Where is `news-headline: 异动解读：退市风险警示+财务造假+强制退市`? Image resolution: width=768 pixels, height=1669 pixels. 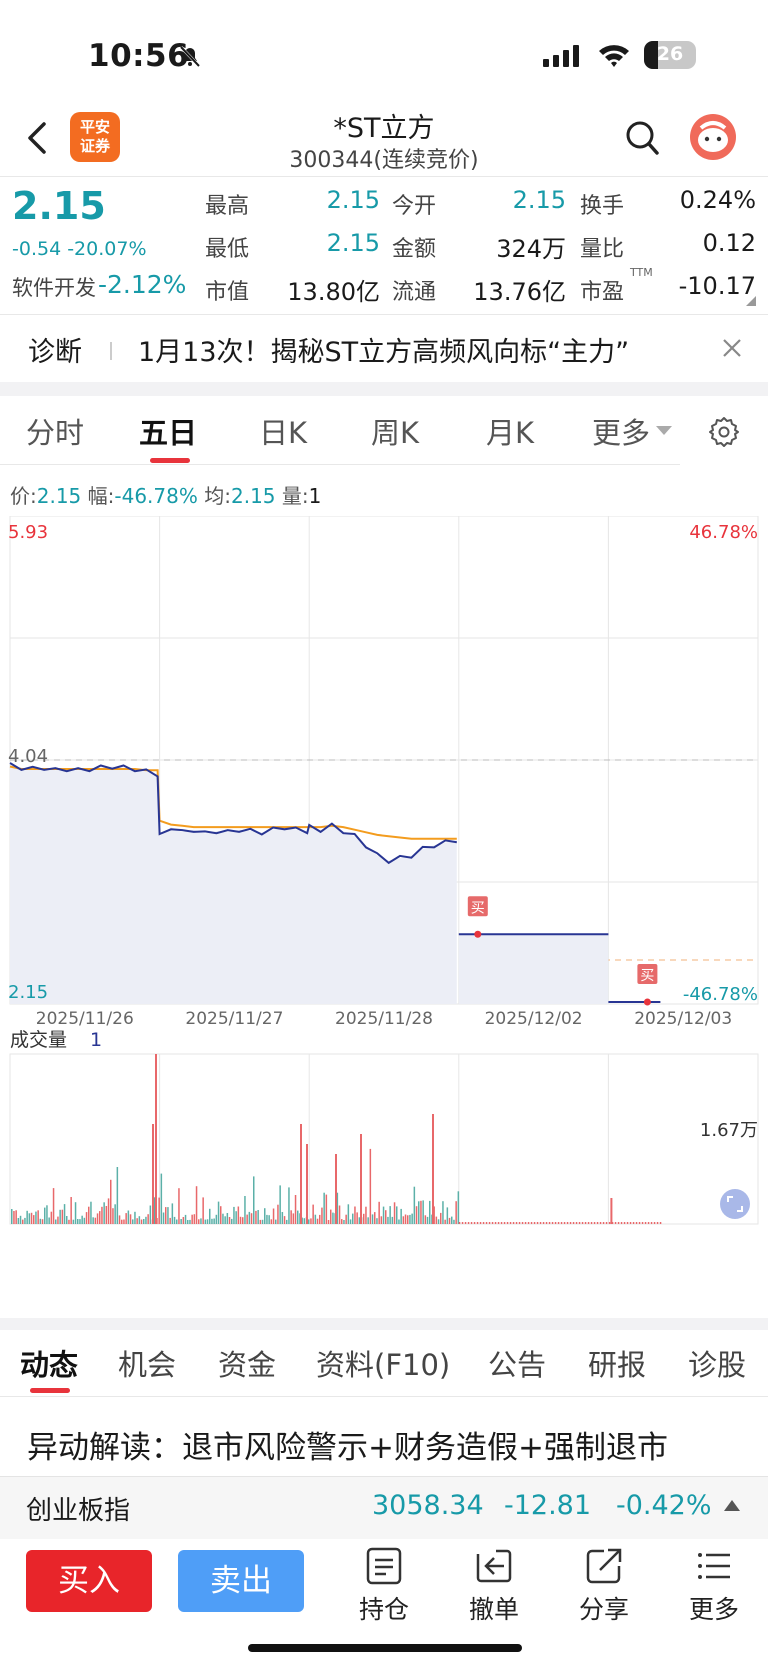 news-headline: 异动解读：退市风险警示+财务造假+强制退市 is located at coordinates (387, 1450).